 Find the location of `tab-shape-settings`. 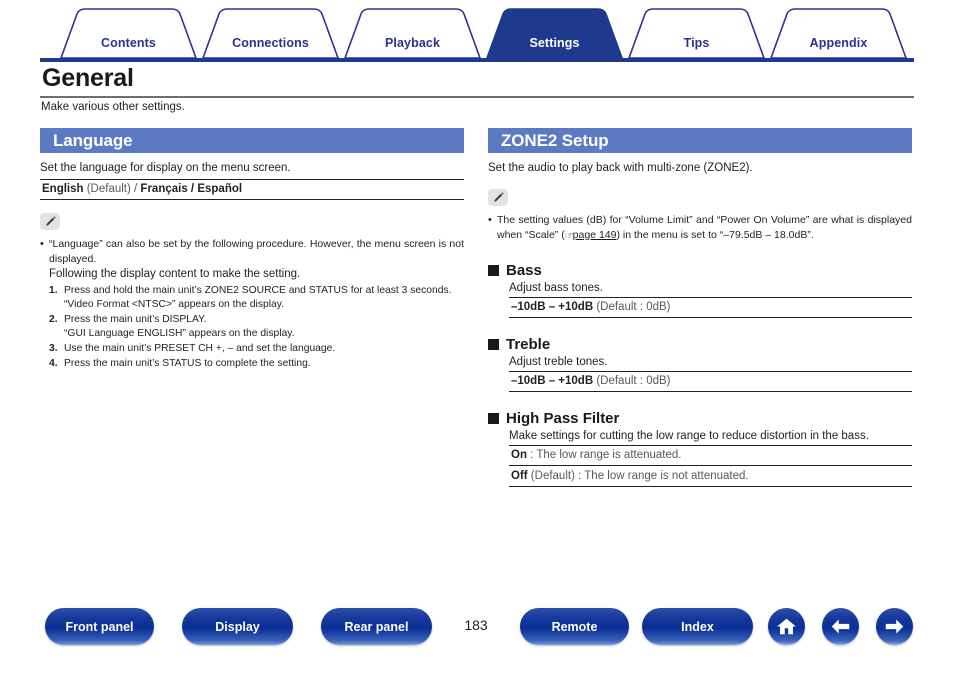

tab-shape-settings is located at coordinates (554, 33).